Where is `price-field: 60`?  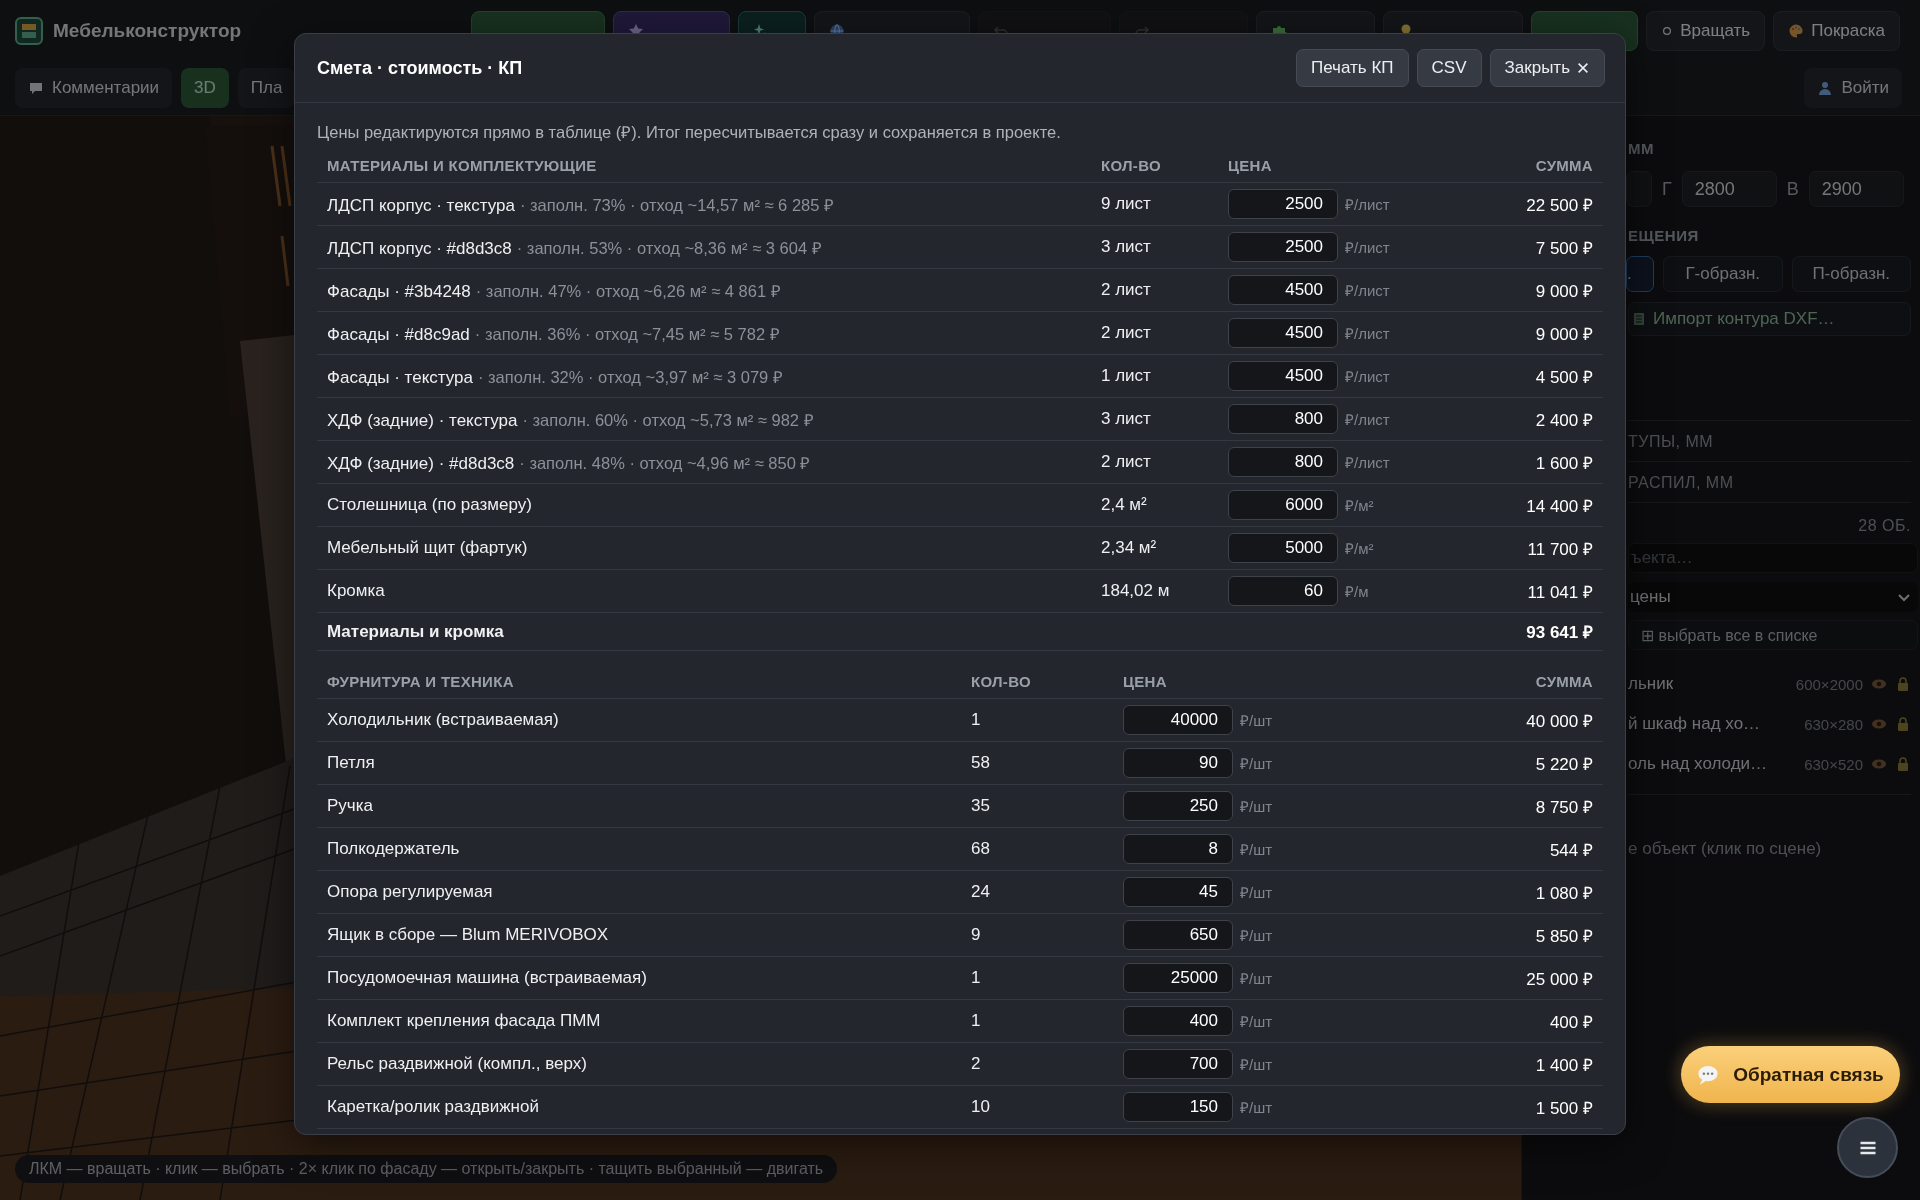
price-field: 60 is located at coordinates (1283, 591).